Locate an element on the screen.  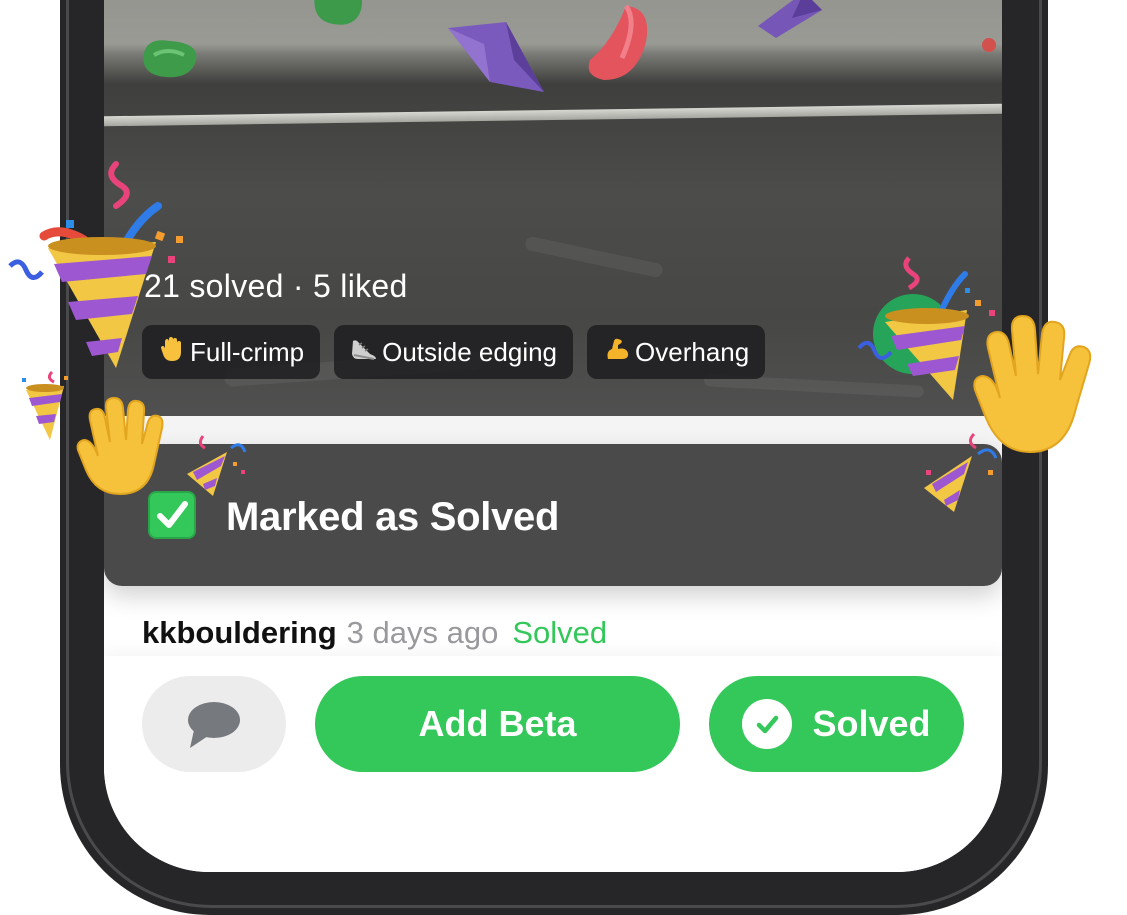
shoe-icon is located at coordinates (364, 352).